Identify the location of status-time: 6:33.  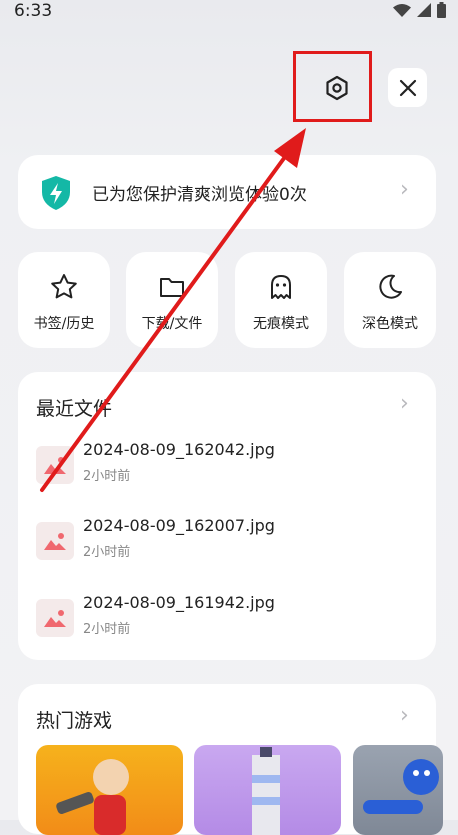
(33, 11).